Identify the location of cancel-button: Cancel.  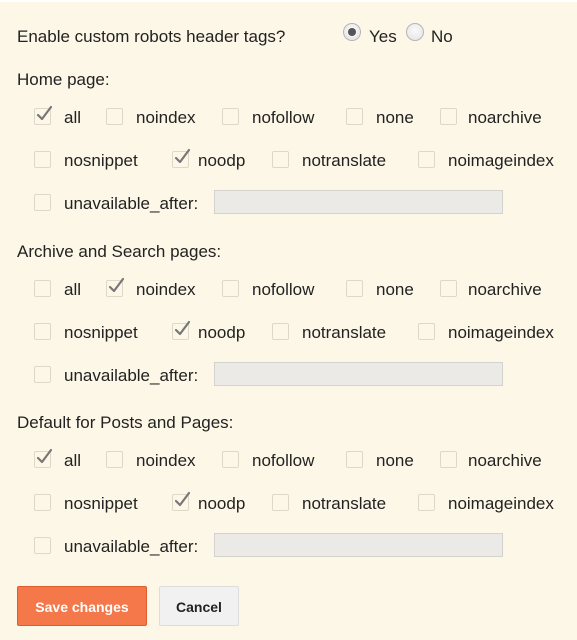
(199, 606).